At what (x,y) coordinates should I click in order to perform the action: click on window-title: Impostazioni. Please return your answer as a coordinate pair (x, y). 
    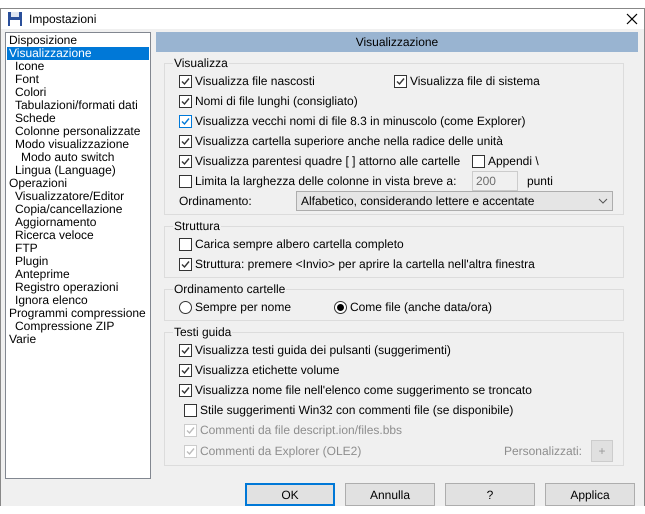
    Looking at the image, I should click on (63, 19).